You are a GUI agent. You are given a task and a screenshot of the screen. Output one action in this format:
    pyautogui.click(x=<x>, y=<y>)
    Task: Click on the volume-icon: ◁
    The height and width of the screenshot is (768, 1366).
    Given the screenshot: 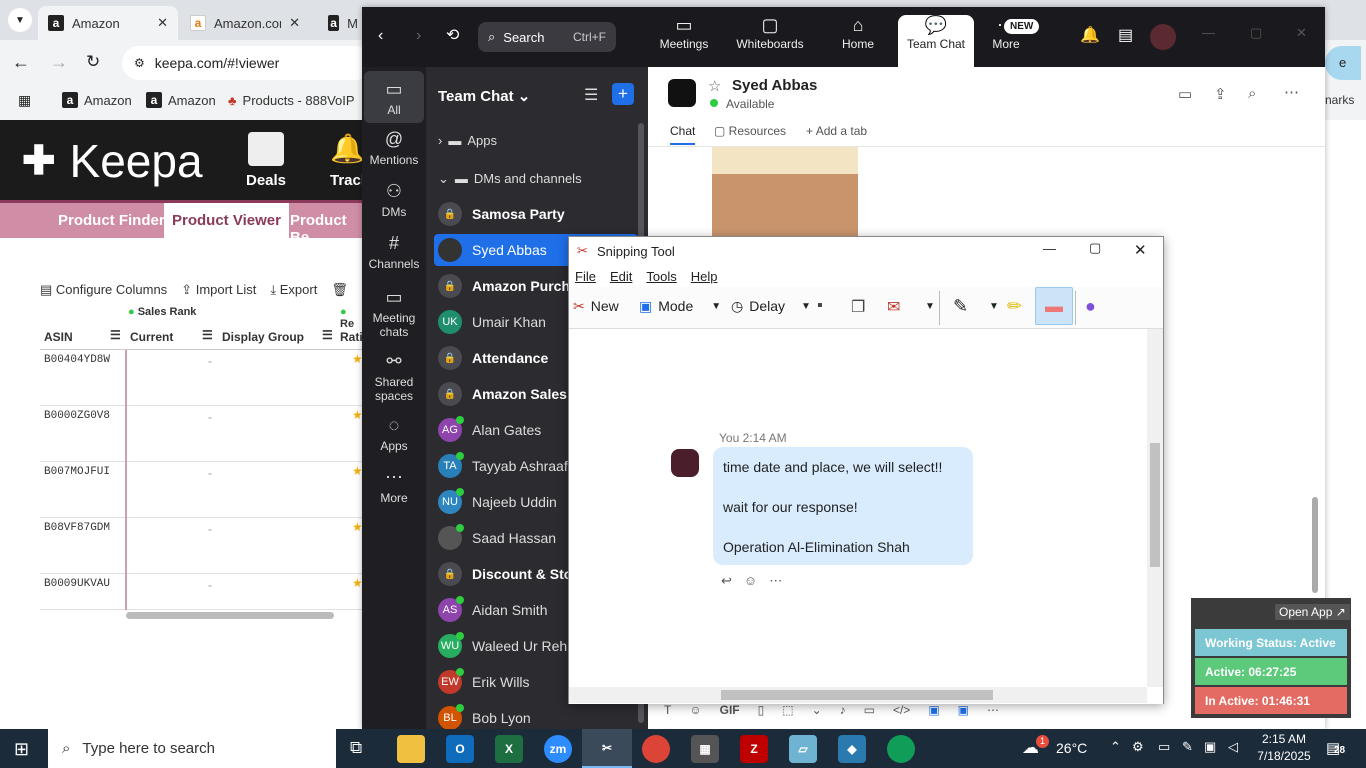 What is the action you would take?
    pyautogui.click(x=1233, y=747)
    